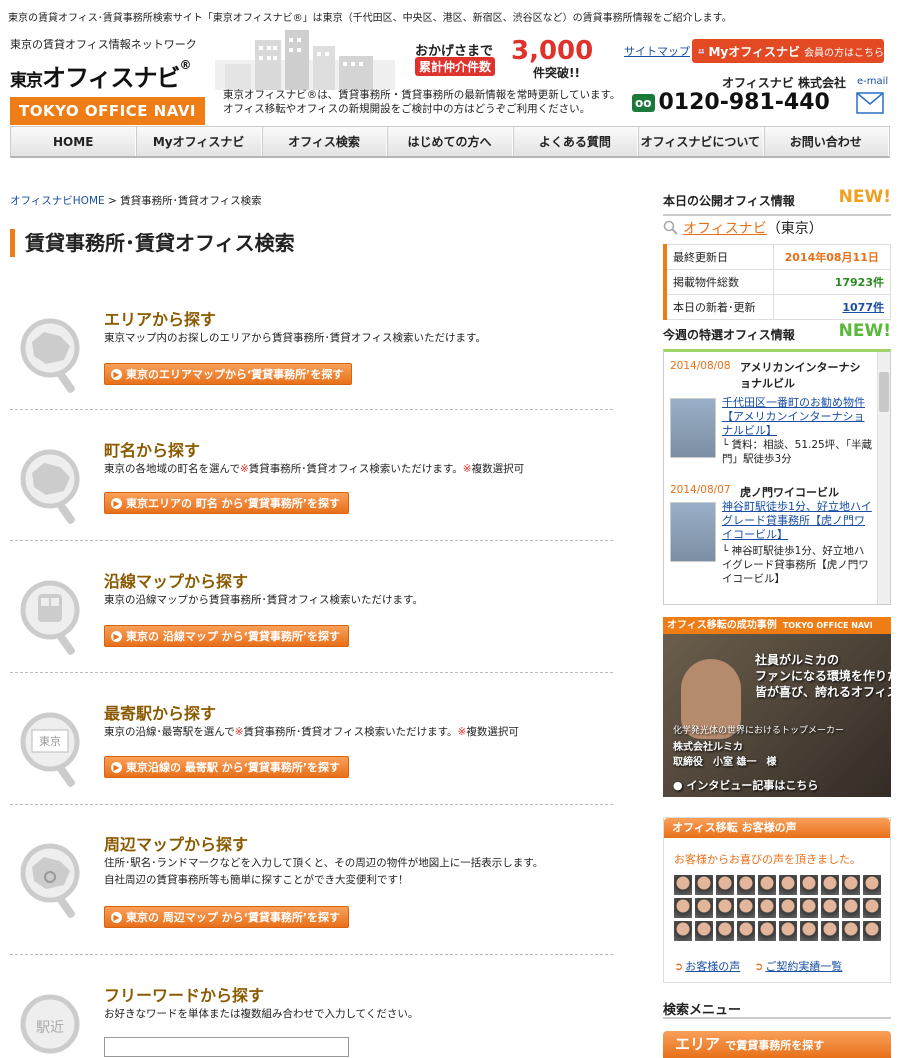  I want to click on info-label: 最終更新日, so click(718, 257).